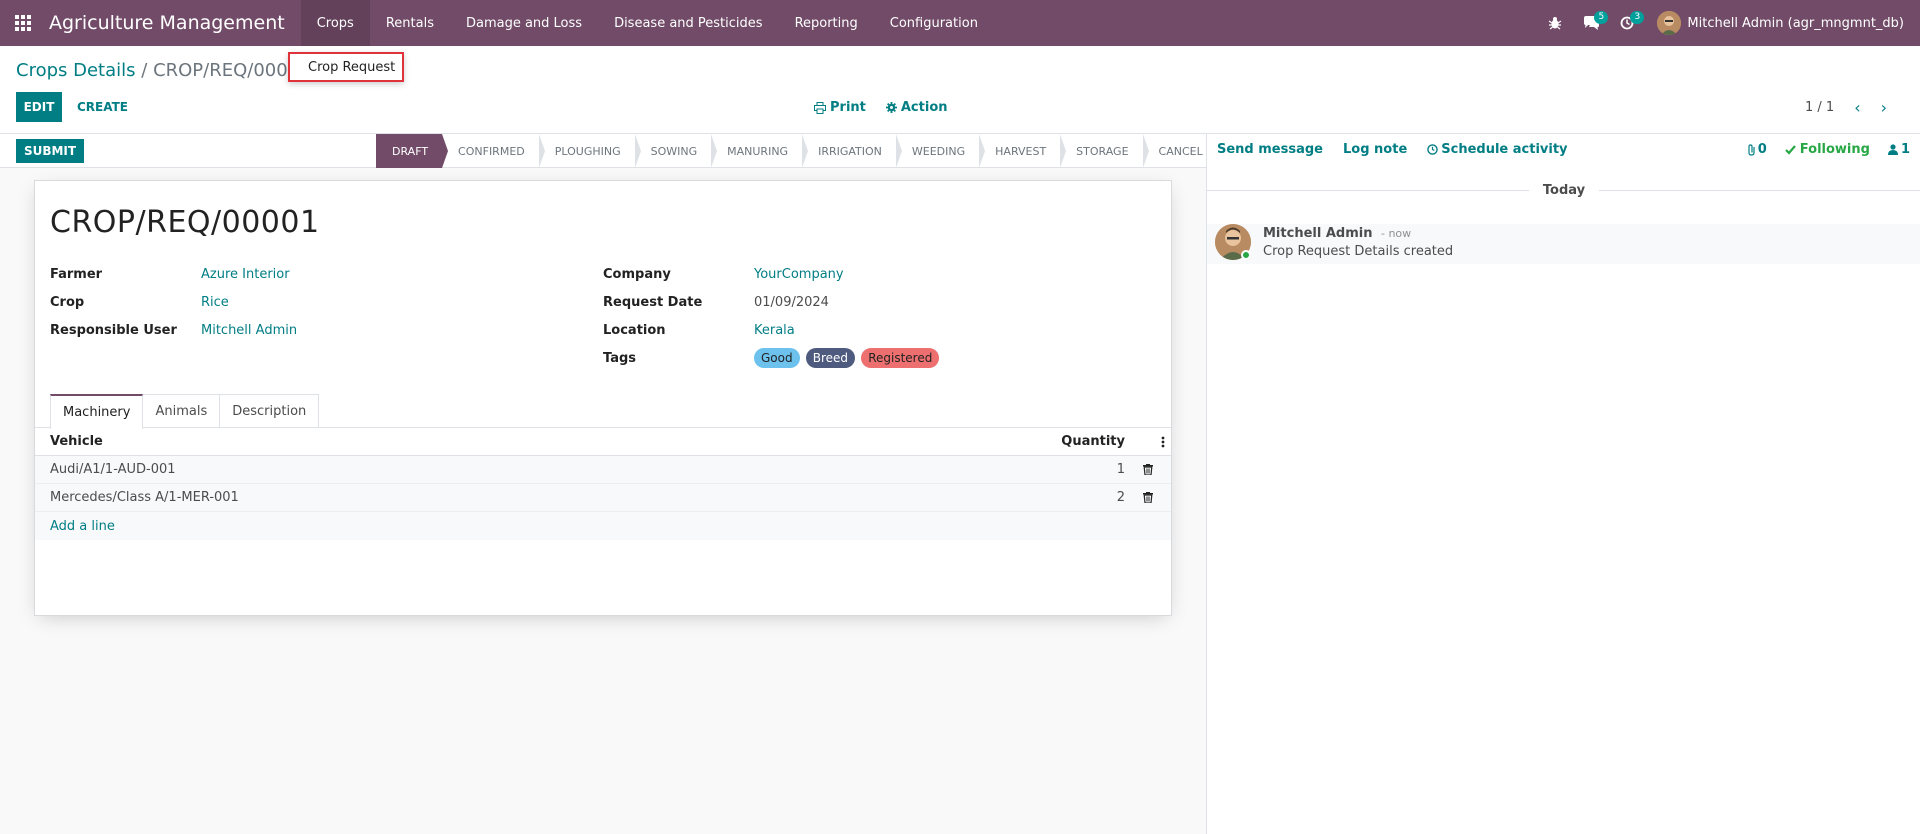  Describe the element at coordinates (603, 470) in the screenshot. I see `table-row: Audi/A1/1-AUD-001 1` at that location.